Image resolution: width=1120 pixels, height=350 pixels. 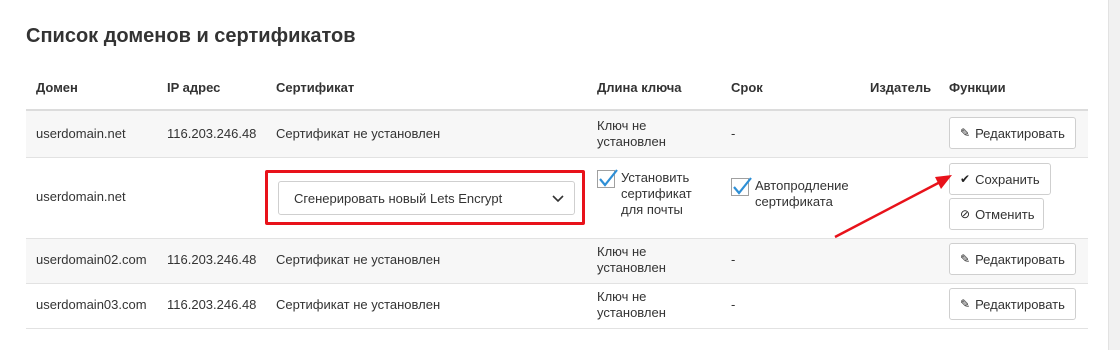 What do you see at coordinates (1114, 175) in the screenshot?
I see `scrollbar-track` at bounding box center [1114, 175].